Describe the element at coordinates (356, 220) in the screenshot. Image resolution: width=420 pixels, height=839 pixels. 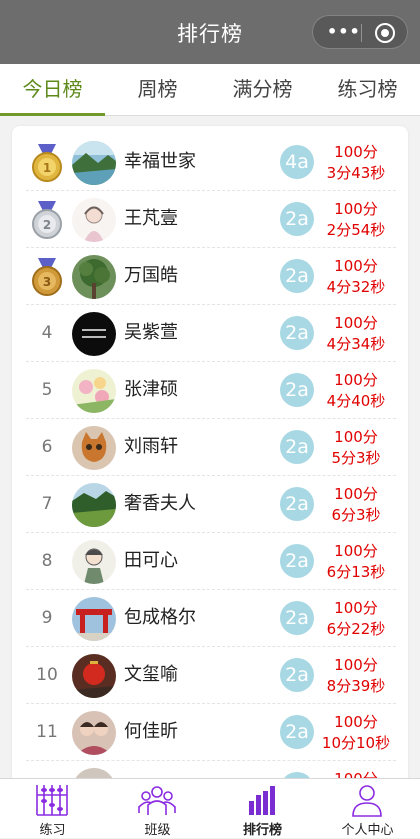
I see `score-block: 100分 2分54秒` at that location.